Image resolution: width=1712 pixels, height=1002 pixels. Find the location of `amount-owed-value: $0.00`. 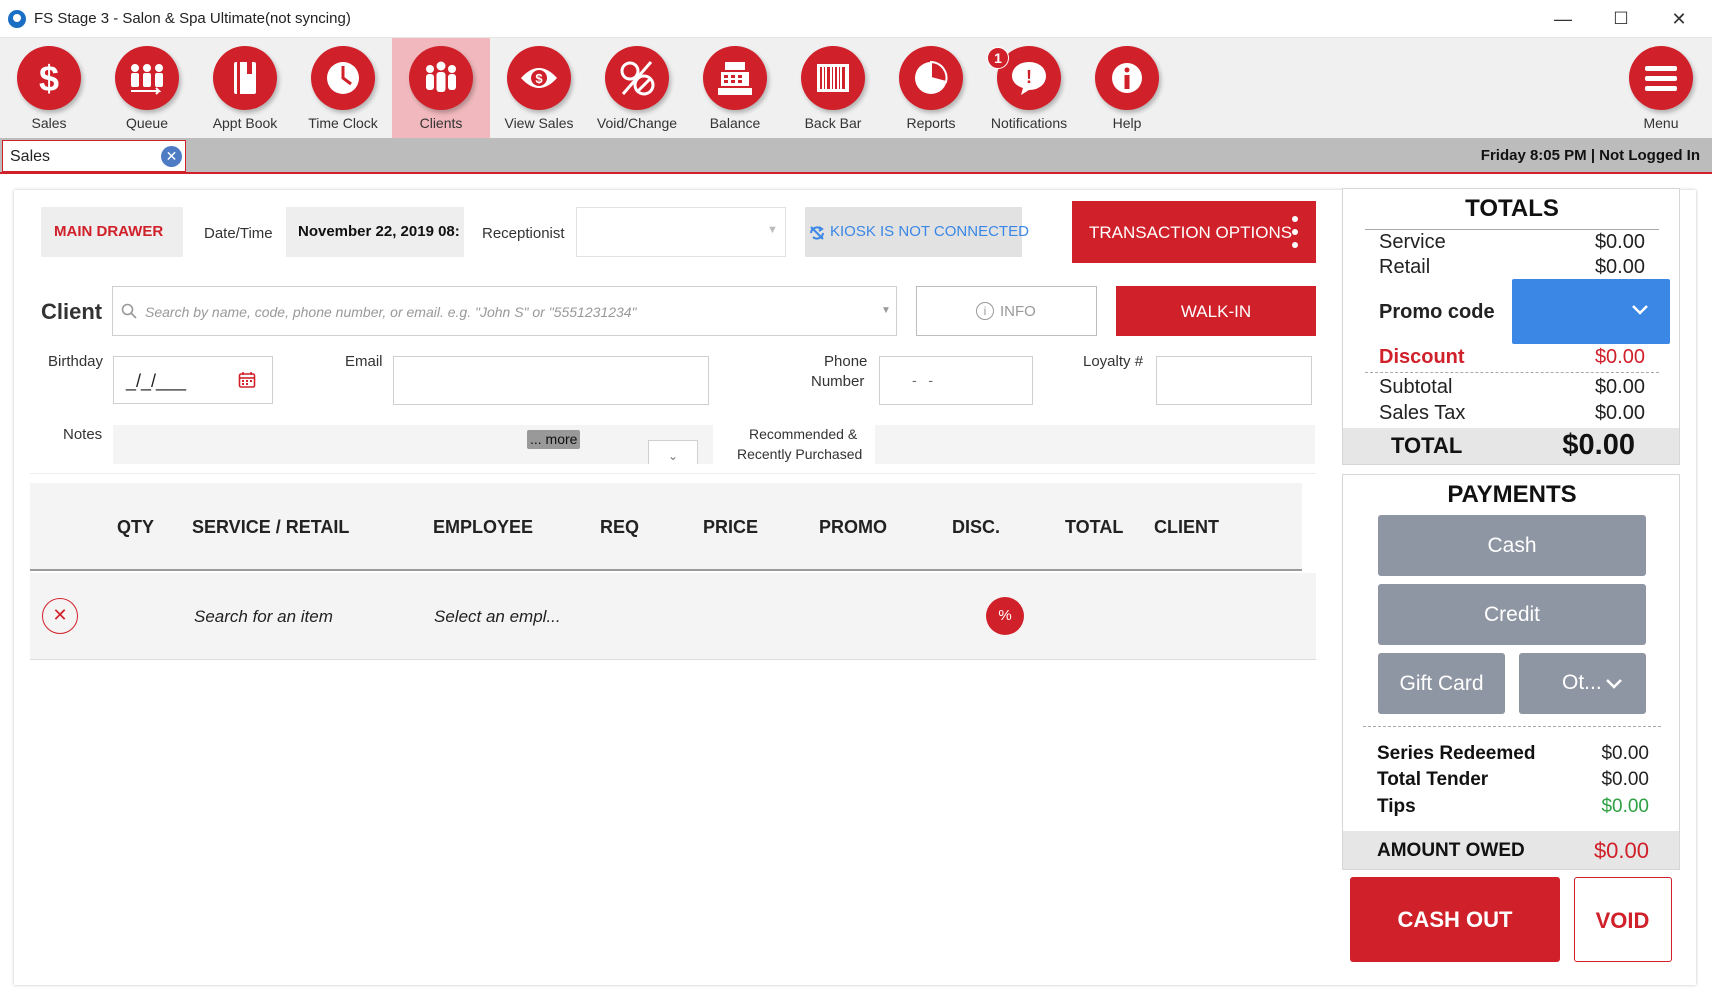

amount-owed-value: $0.00 is located at coordinates (1621, 850).